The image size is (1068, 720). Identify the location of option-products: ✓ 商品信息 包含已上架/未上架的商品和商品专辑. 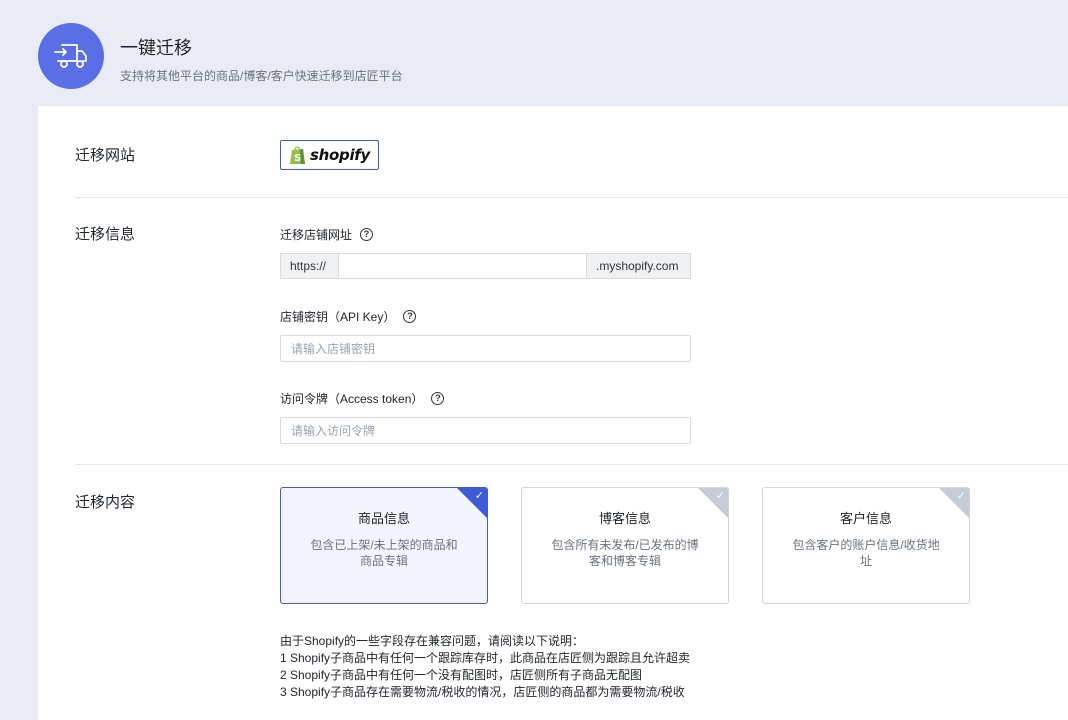
(384, 545).